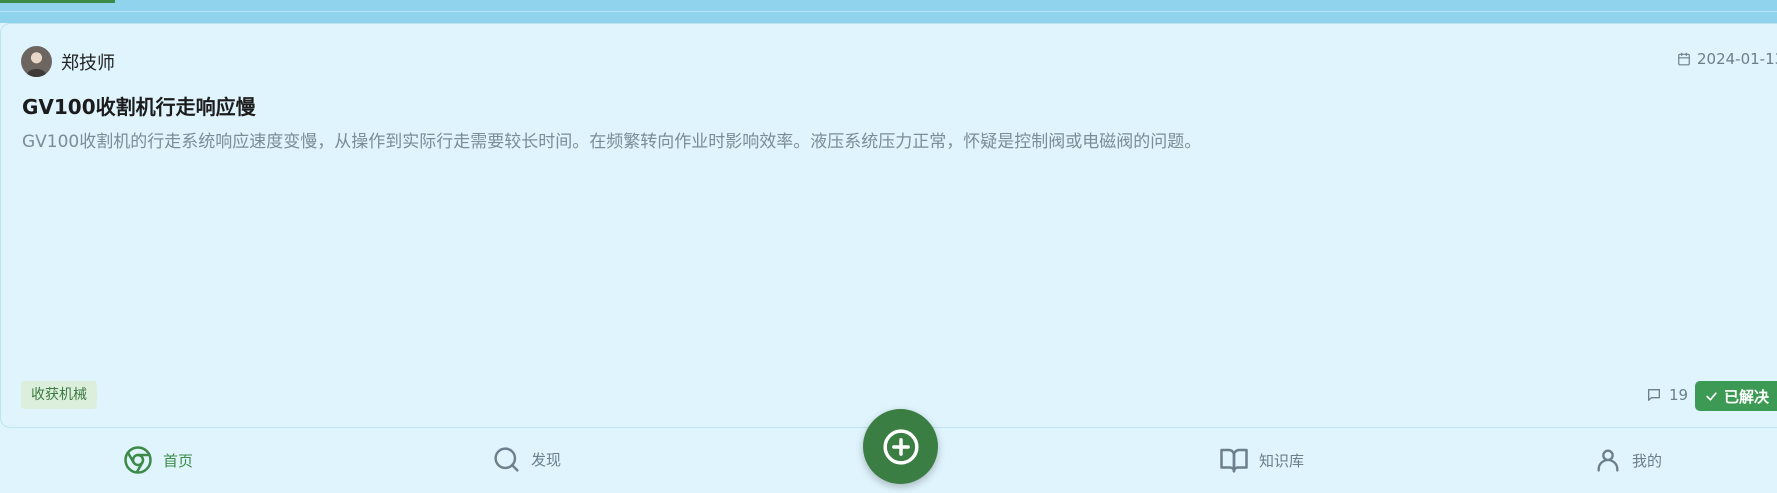 Image resolution: width=1777 pixels, height=493 pixels. I want to click on nav-item-knowledge: 知识库, so click(1261, 460).